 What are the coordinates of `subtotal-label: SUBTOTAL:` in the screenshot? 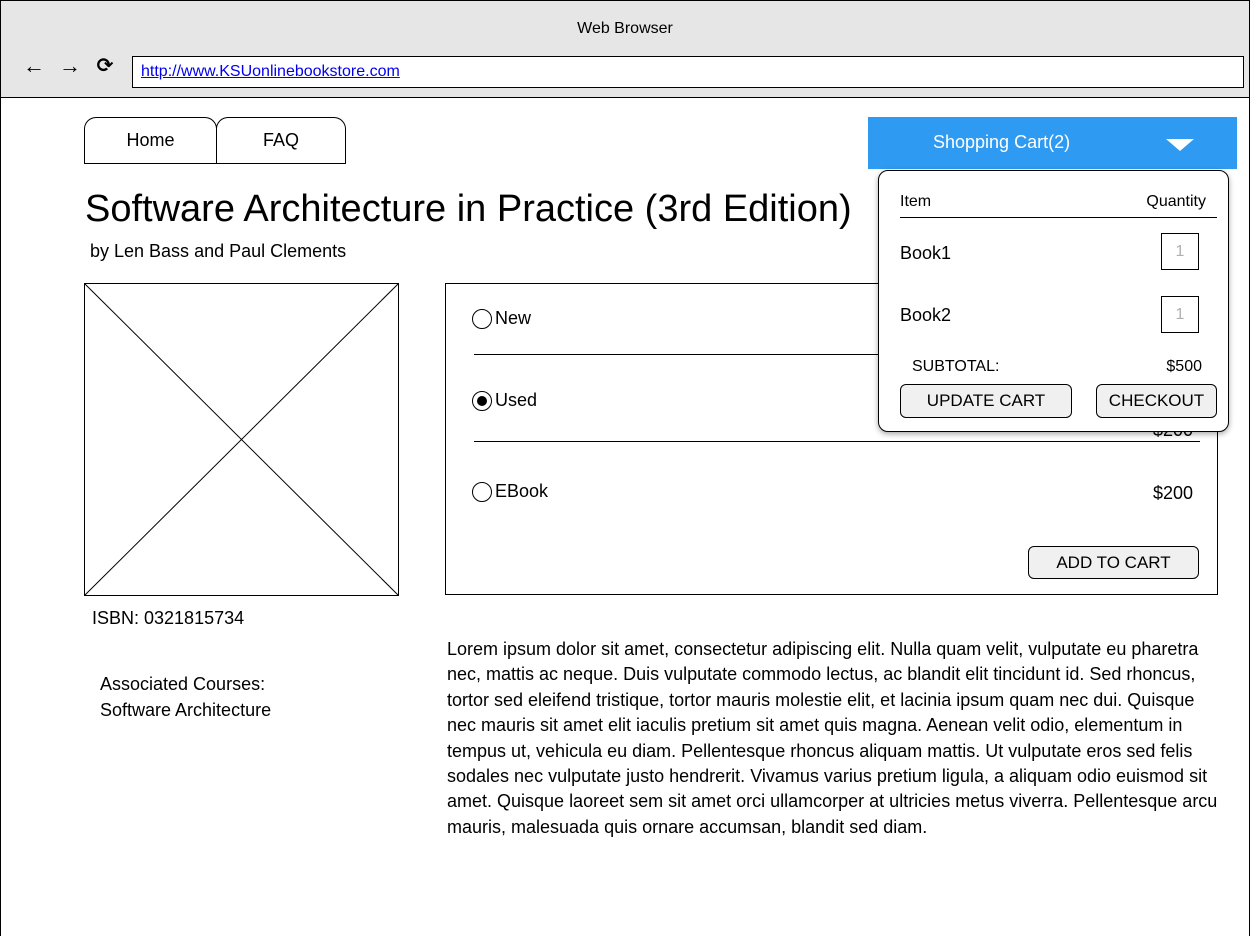 It's located at (956, 366).